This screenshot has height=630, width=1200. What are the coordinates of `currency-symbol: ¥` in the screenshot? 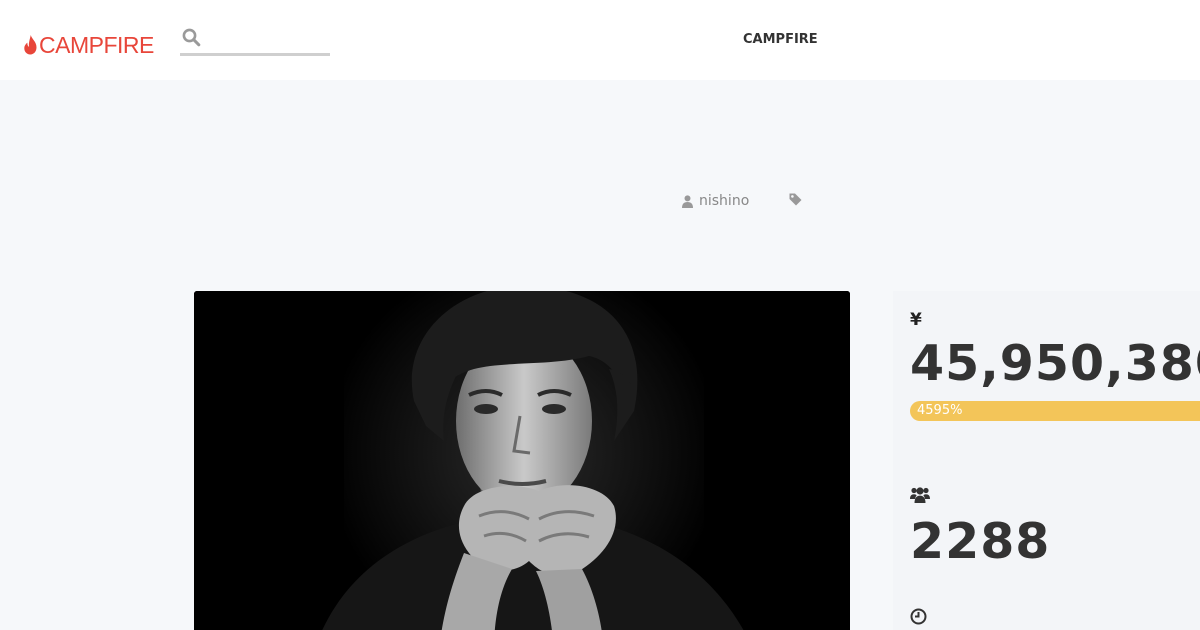 It's located at (916, 320).